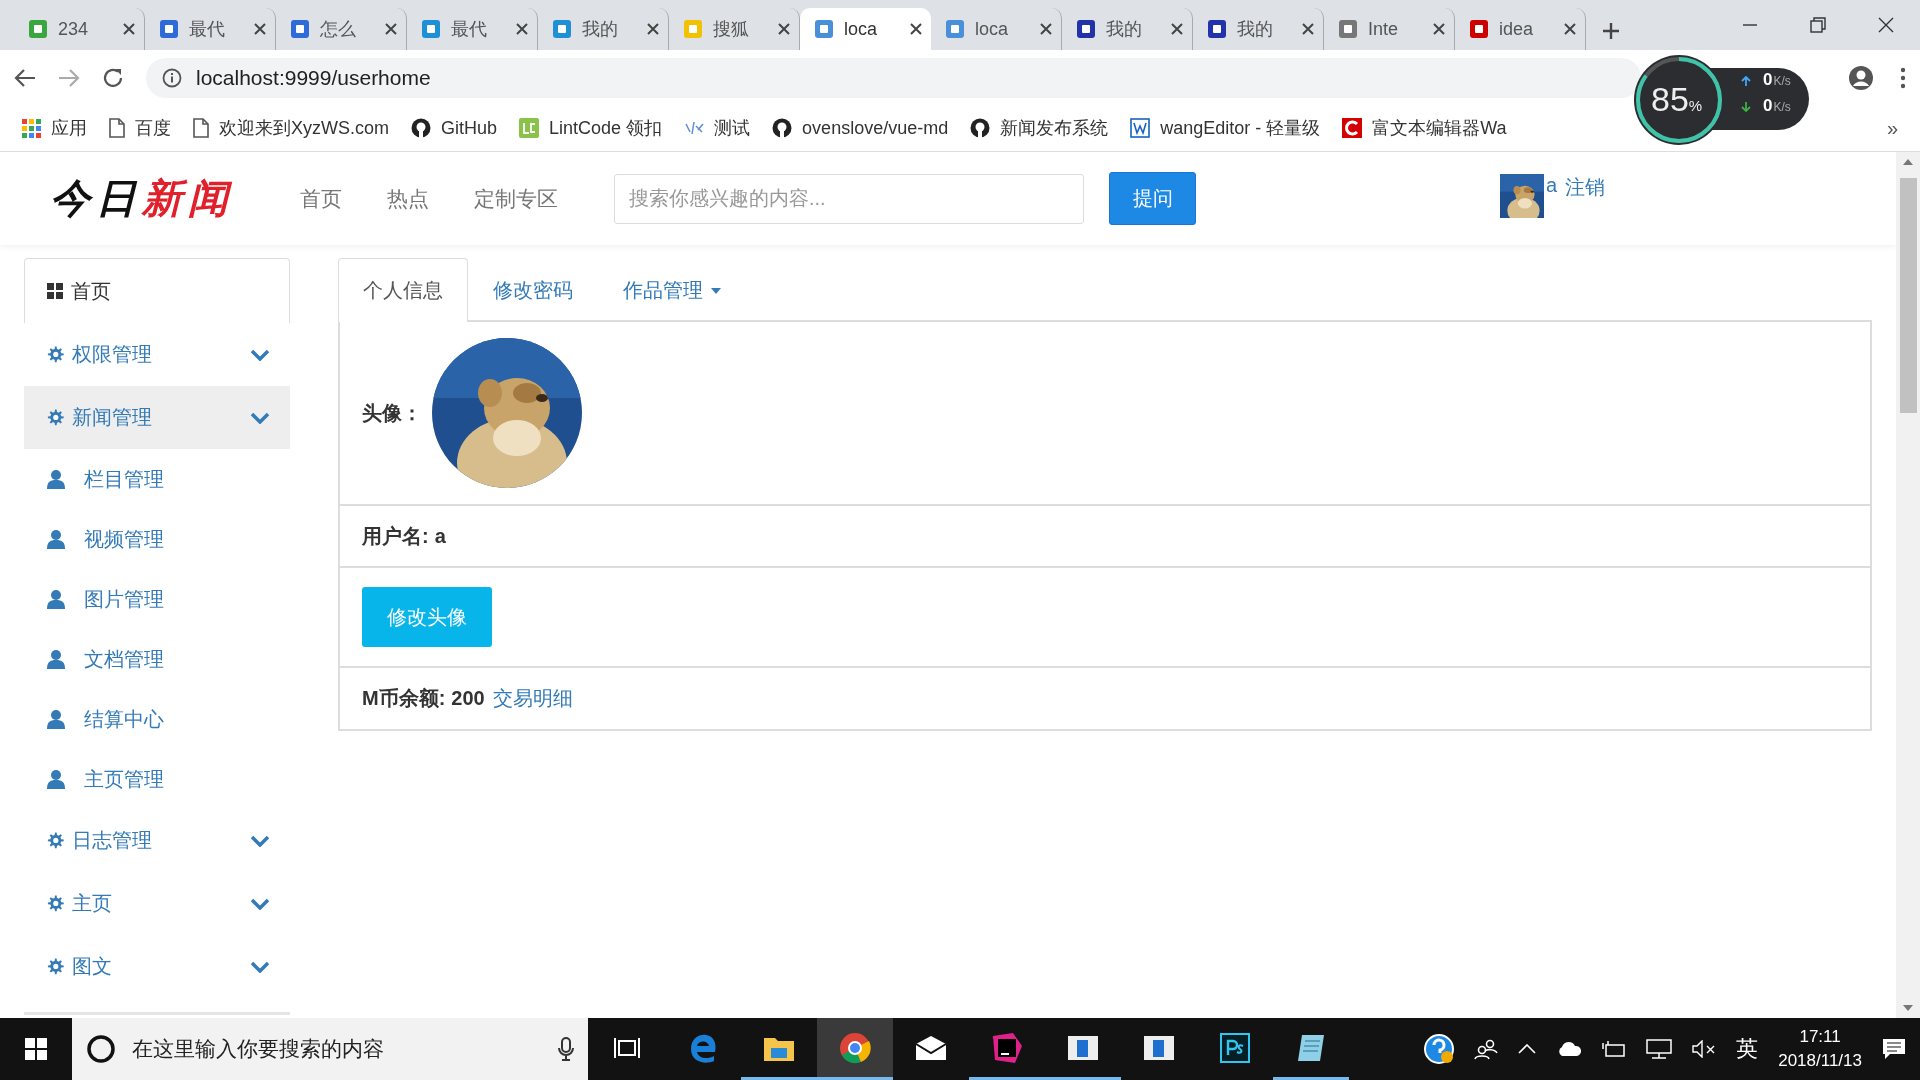 This screenshot has height=1080, width=1920. What do you see at coordinates (260, 354) in the screenshot?
I see `chevron-down-icon` at bounding box center [260, 354].